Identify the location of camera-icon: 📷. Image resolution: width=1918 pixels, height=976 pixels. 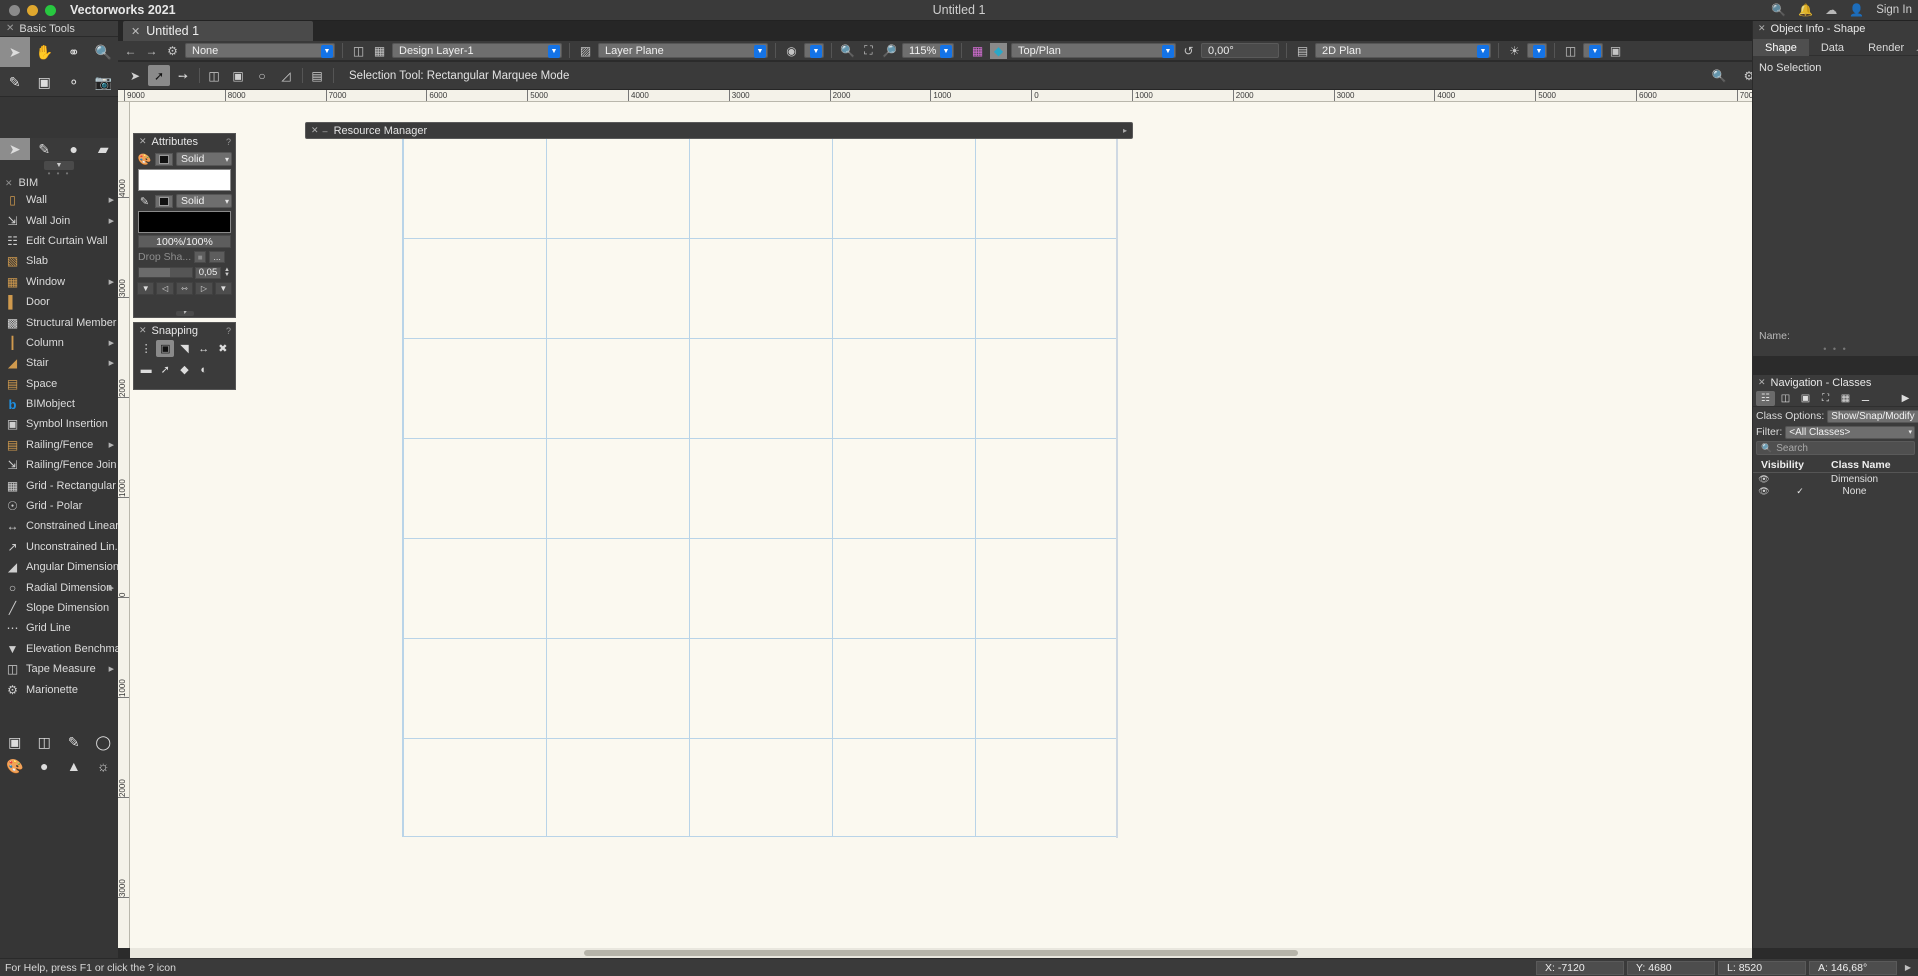
(104, 82).